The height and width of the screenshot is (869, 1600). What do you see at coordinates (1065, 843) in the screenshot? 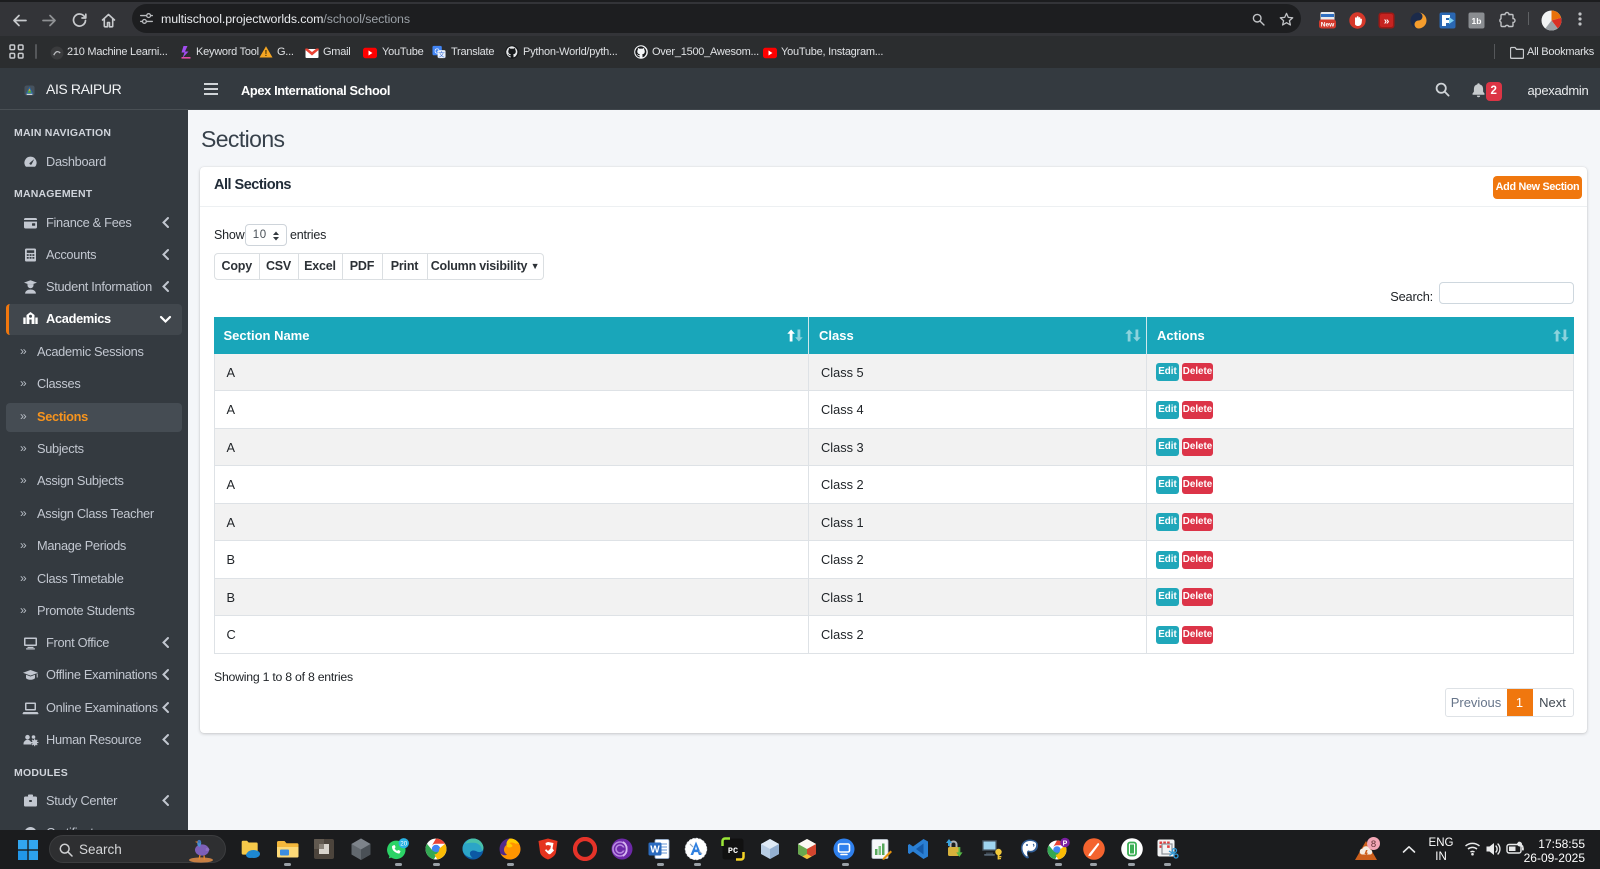
I see `svg-text: P` at bounding box center [1065, 843].